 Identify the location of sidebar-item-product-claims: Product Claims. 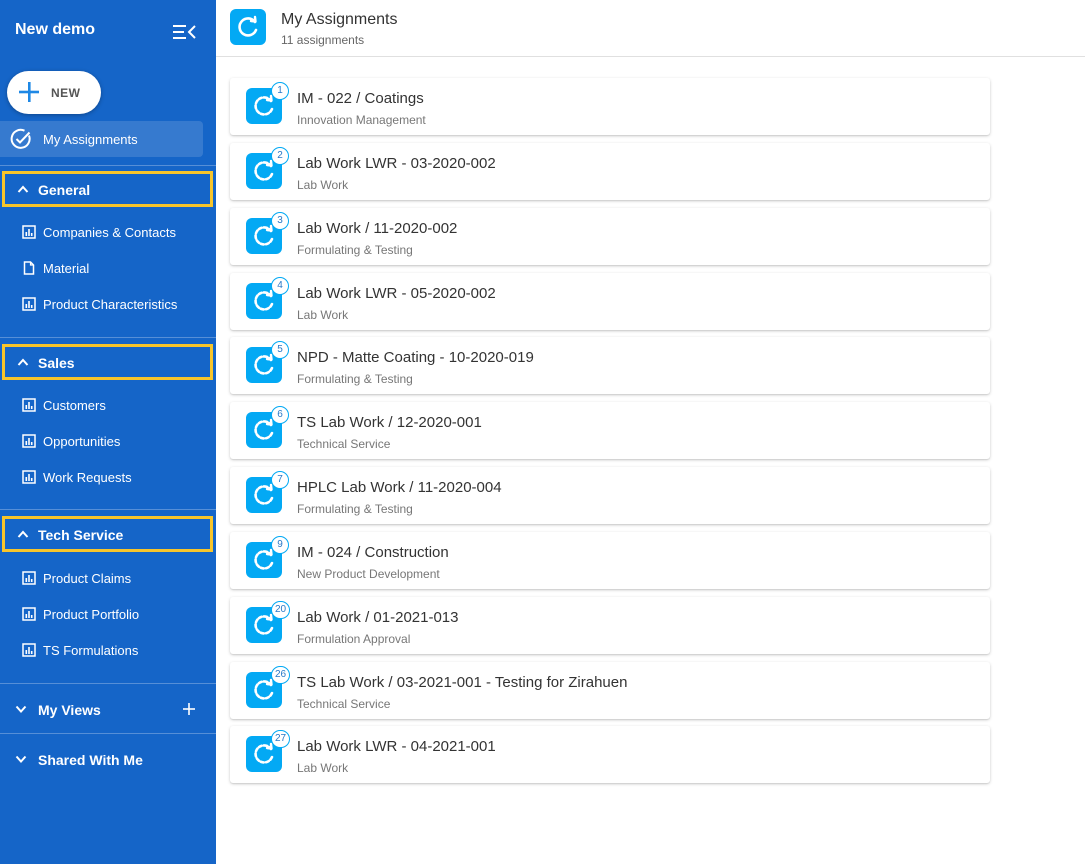
(108, 578).